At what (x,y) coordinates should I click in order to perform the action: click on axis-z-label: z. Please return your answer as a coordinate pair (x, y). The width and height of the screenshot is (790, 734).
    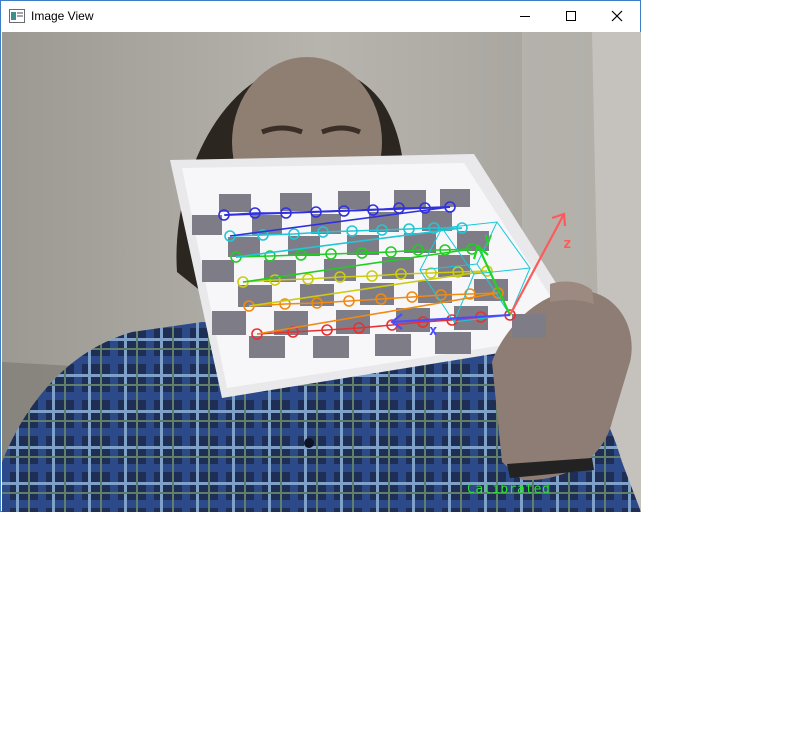
    Looking at the image, I should click on (567, 244).